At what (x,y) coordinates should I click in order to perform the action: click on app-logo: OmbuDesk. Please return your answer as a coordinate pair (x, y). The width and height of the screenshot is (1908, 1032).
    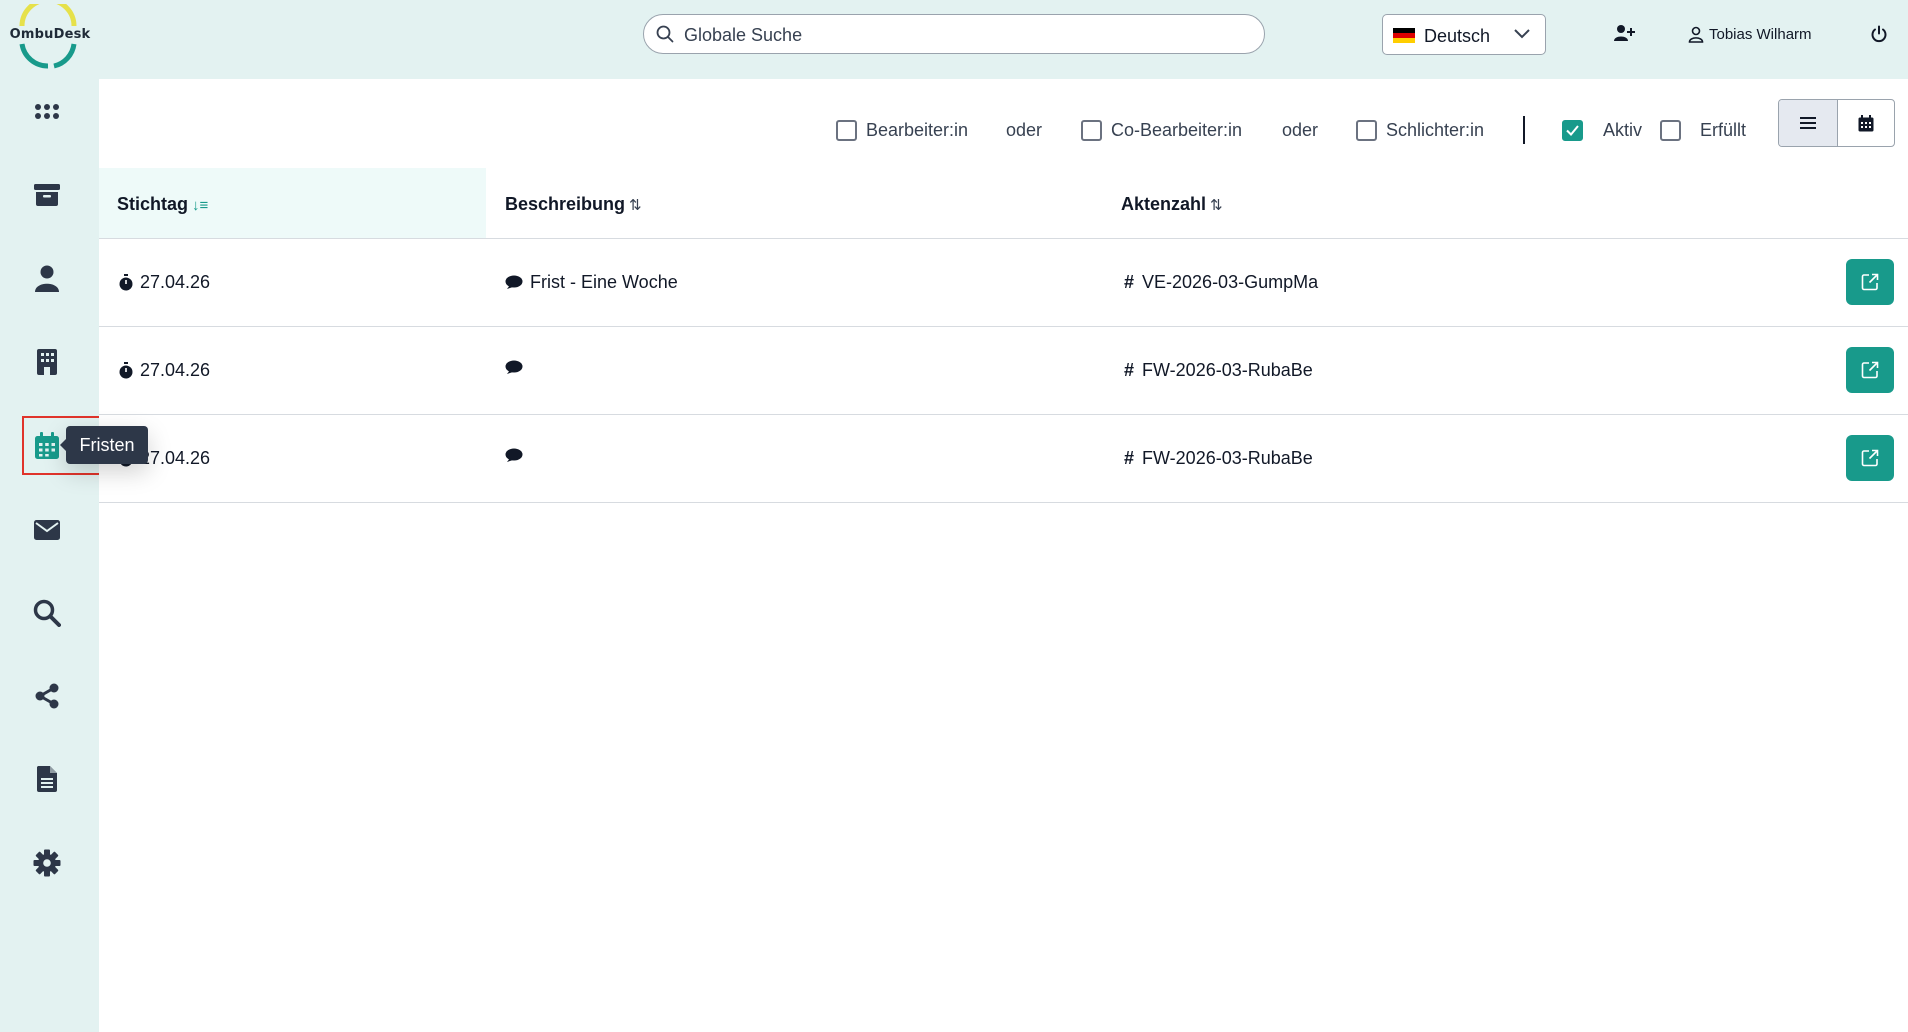
    Looking at the image, I should click on (49, 35).